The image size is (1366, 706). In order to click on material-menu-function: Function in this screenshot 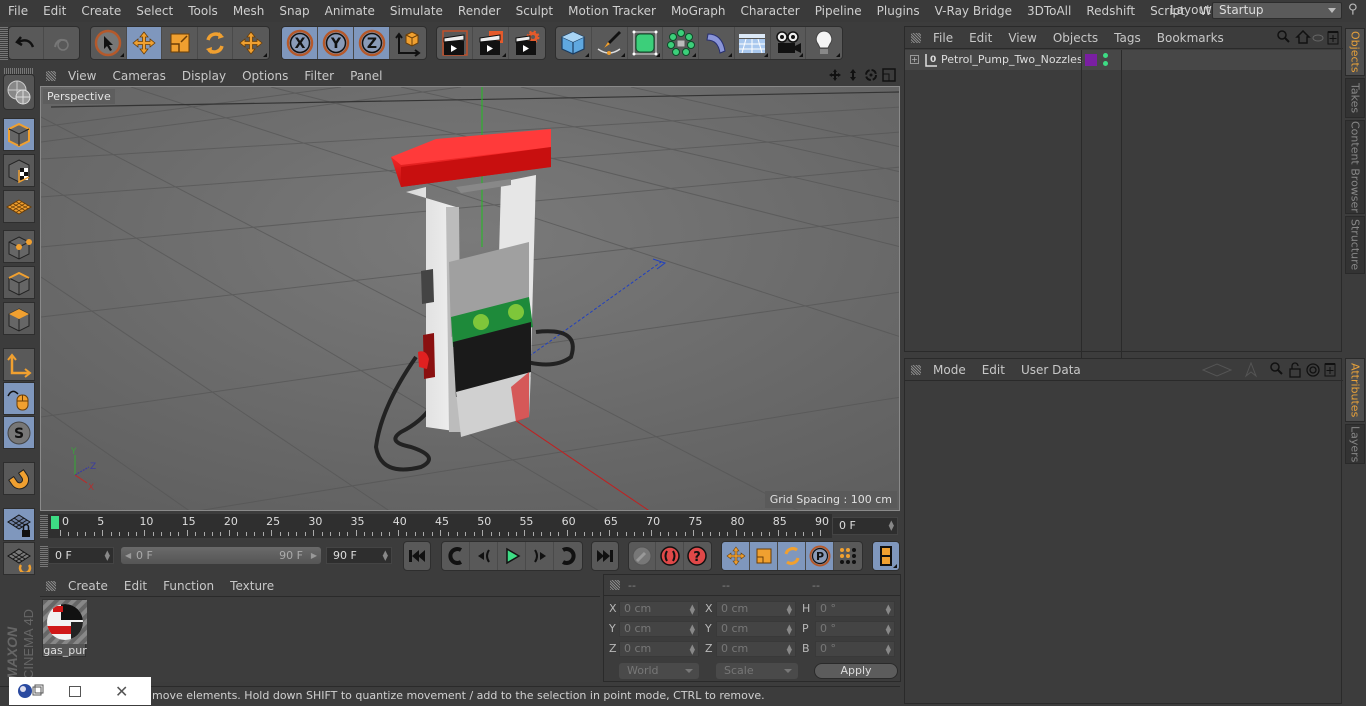, I will do `click(188, 586)`.